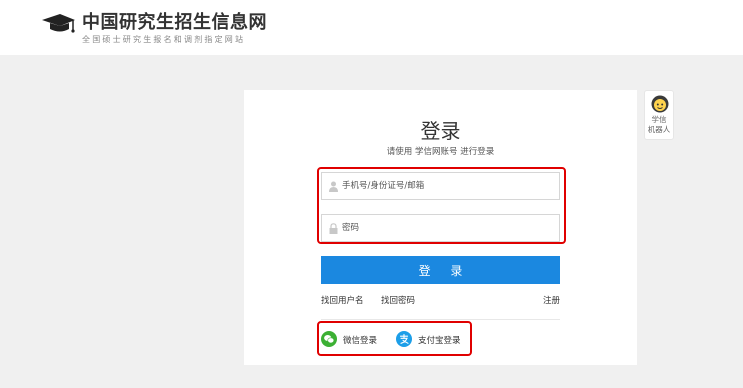 This screenshot has width=743, height=388. What do you see at coordinates (164, 39) in the screenshot?
I see `site-subtitle: 全国硕士研究生报名和调剂指定网站` at bounding box center [164, 39].